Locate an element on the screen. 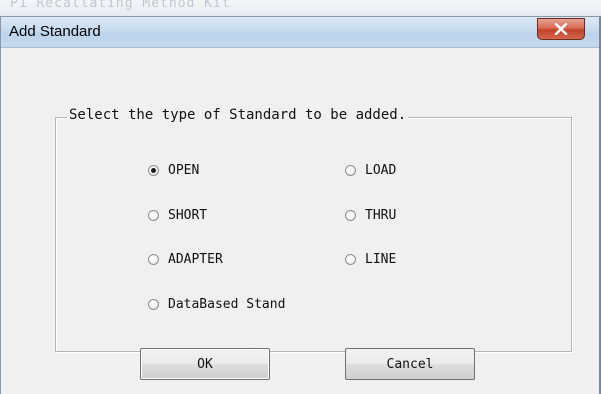  radio-adapter-label: ADAPTER is located at coordinates (195, 259).